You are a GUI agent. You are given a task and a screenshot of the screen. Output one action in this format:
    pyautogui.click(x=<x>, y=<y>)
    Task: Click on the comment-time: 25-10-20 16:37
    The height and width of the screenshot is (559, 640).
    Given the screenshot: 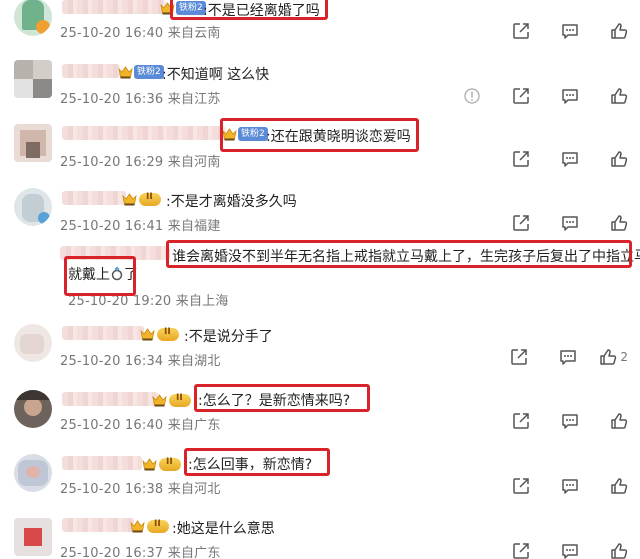 What is the action you would take?
    pyautogui.click(x=112, y=552)
    